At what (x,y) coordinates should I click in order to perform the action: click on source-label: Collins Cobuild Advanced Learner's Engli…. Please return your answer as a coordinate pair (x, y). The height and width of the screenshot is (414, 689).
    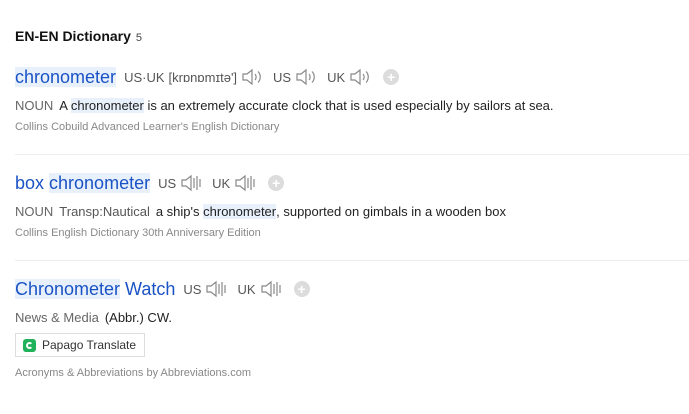
    Looking at the image, I should click on (147, 127).